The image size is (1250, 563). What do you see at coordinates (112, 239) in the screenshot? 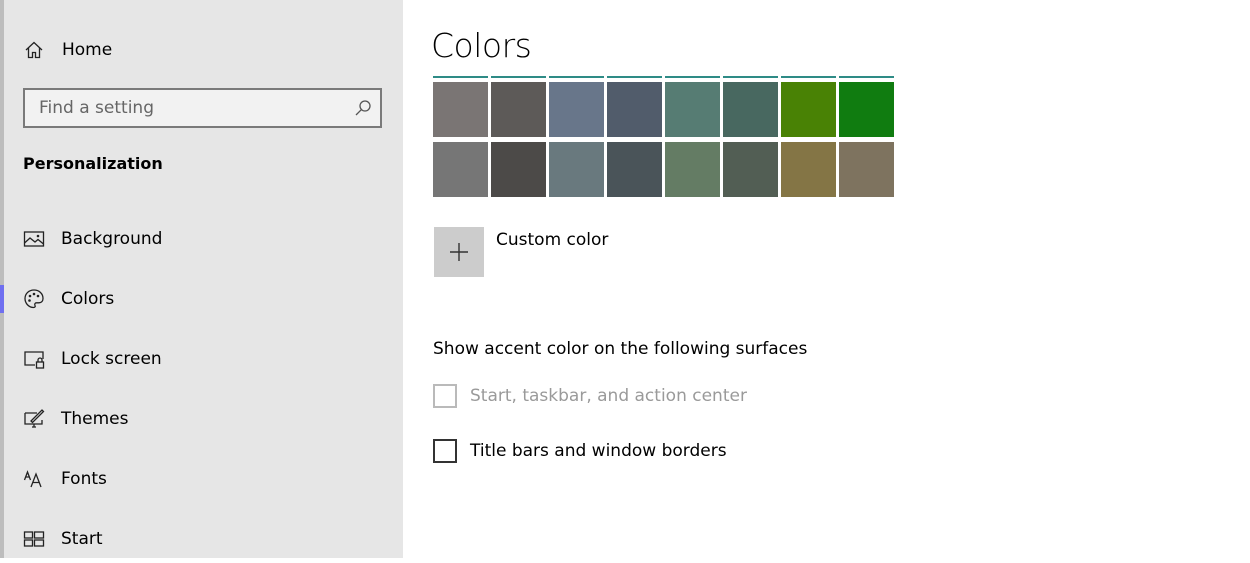
I see `sidebar-item-label: Background` at bounding box center [112, 239].